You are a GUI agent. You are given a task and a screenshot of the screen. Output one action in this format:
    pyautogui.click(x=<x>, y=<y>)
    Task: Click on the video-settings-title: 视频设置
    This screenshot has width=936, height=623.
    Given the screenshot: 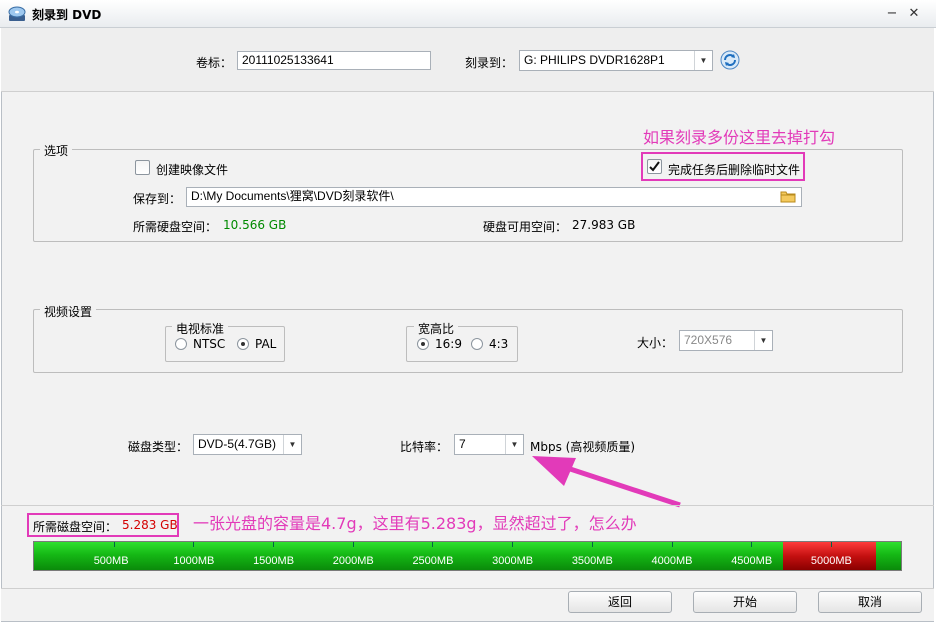 What is the action you would take?
    pyautogui.click(x=68, y=311)
    